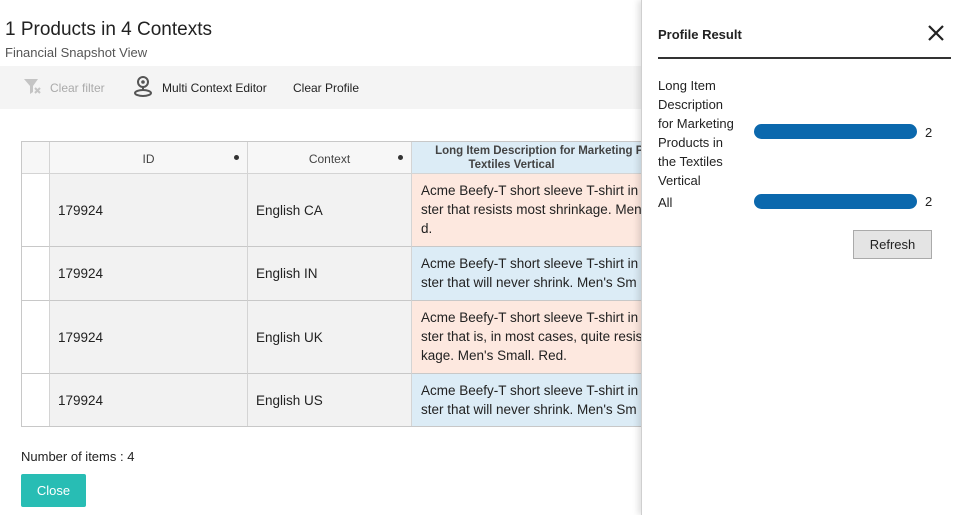 The width and height of the screenshot is (968, 515). What do you see at coordinates (531, 209) in the screenshot?
I see `description-line: ster that resists most shrinkage. Men` at bounding box center [531, 209].